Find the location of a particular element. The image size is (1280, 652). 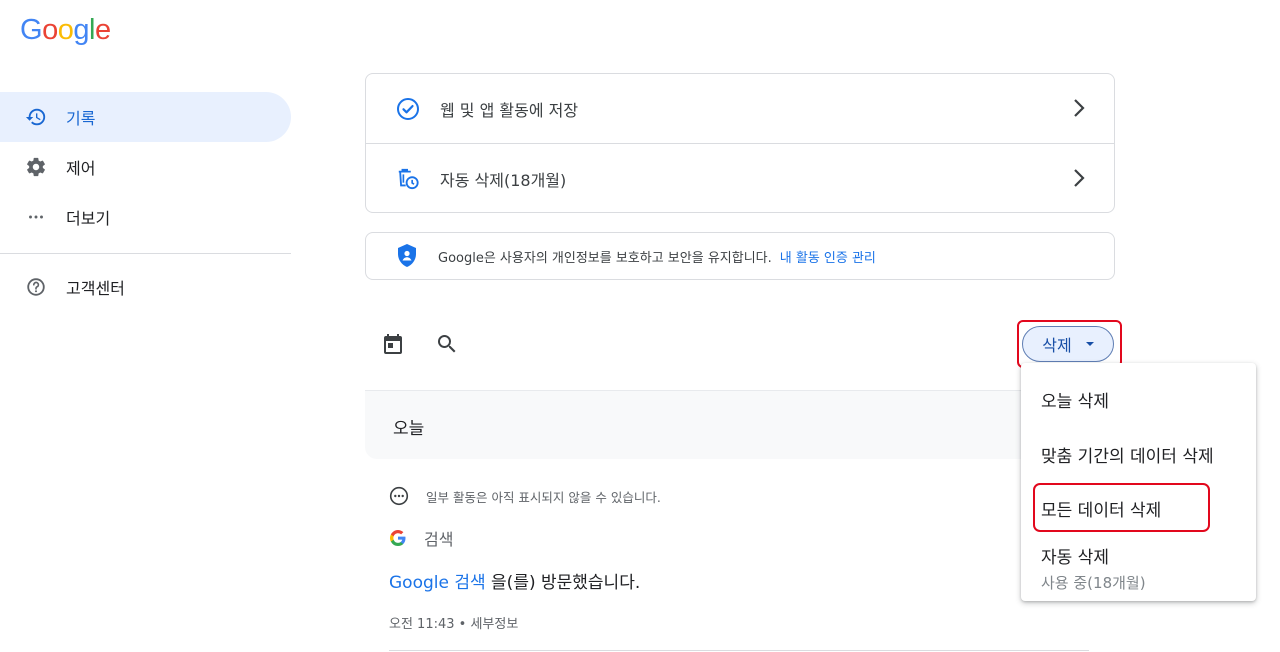

activity-source-label: 검색 is located at coordinates (439, 539).